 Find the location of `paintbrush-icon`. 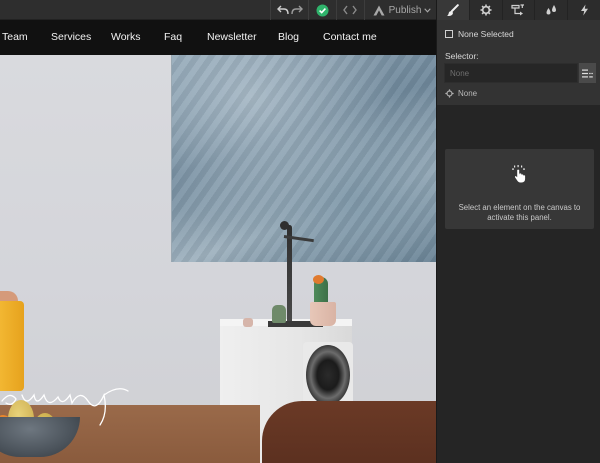

paintbrush-icon is located at coordinates (453, 9).